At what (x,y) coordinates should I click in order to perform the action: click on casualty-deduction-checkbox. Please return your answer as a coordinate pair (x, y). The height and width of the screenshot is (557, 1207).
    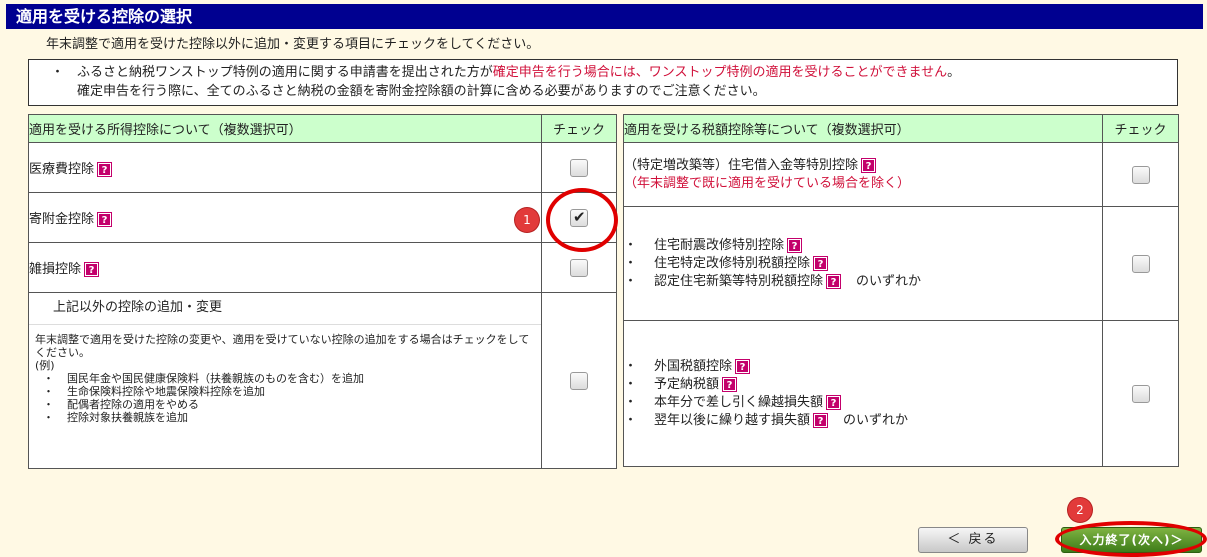
    Looking at the image, I should click on (579, 267).